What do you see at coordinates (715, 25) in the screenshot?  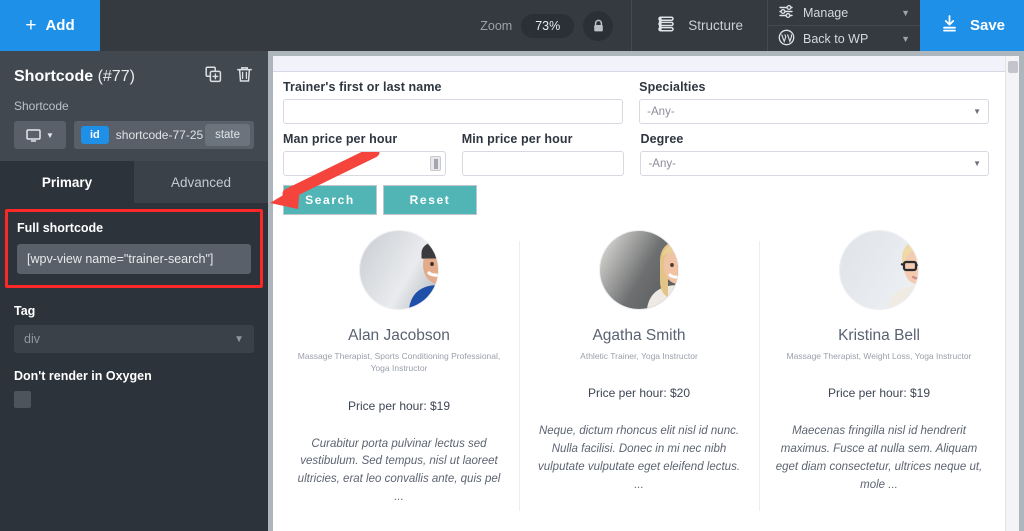 I see `structure-label: Structure` at bounding box center [715, 25].